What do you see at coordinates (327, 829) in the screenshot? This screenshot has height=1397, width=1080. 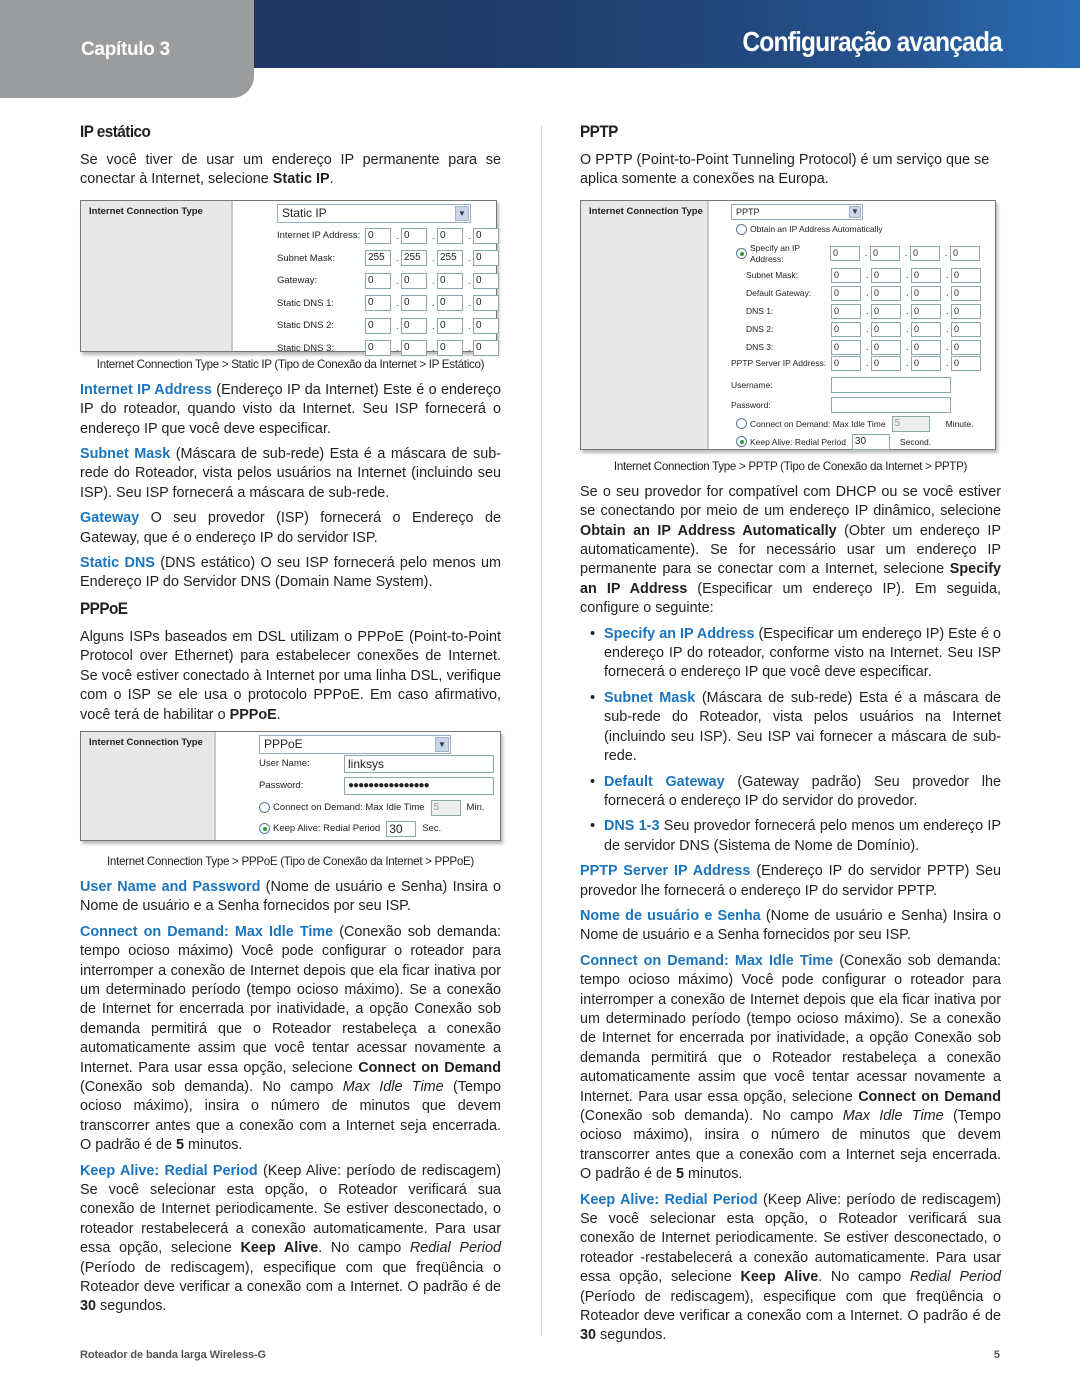 I see `keep-alive-label: Keep Alive: Redial Period` at bounding box center [327, 829].